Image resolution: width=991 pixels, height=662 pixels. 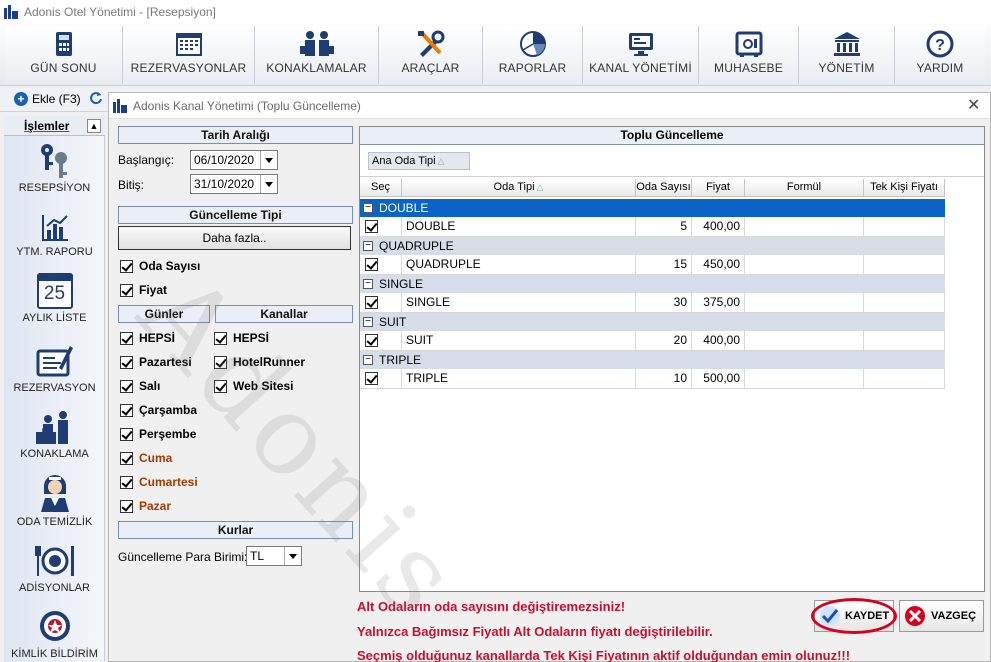 I want to click on cell-price: 375,00, so click(x=718, y=303).